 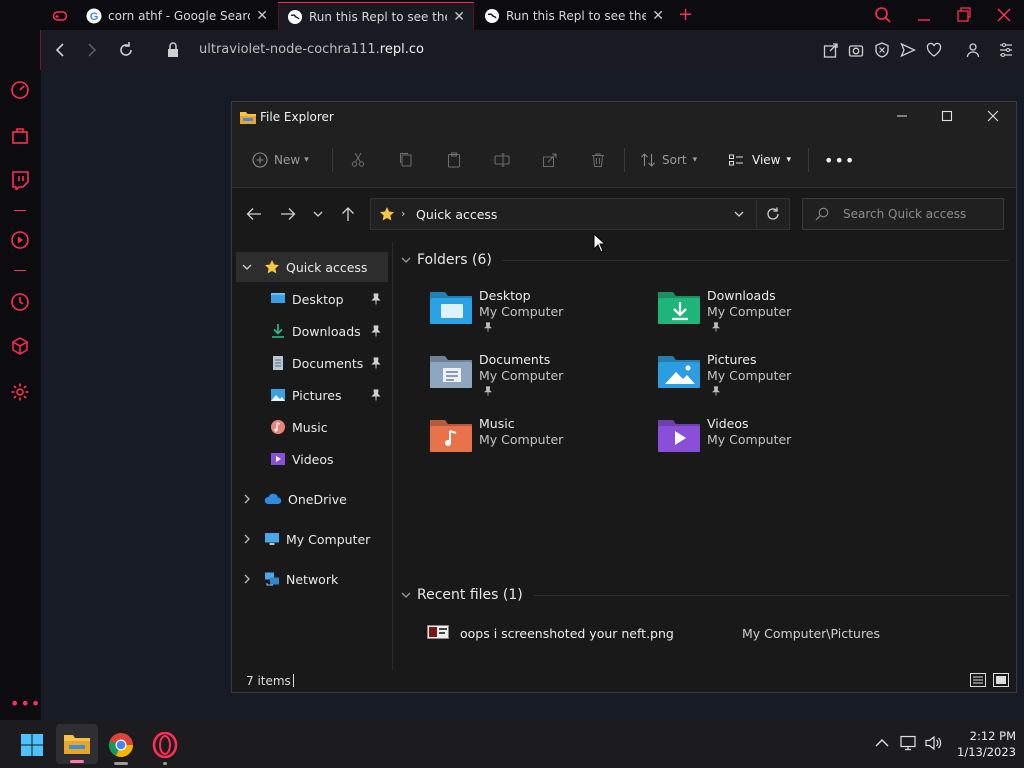 What do you see at coordinates (358, 160) in the screenshot?
I see `cut-button` at bounding box center [358, 160].